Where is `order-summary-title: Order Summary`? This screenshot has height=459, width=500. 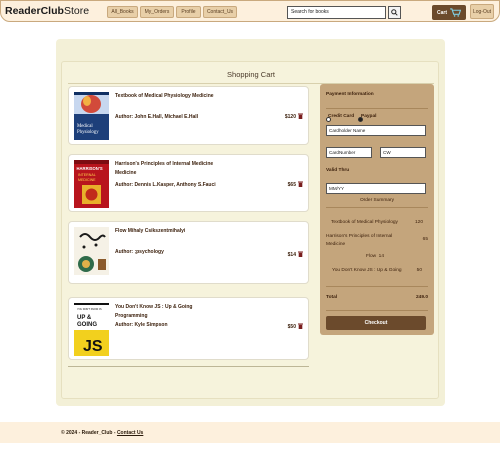
order-summary-title: Order Summary is located at coordinates (377, 200).